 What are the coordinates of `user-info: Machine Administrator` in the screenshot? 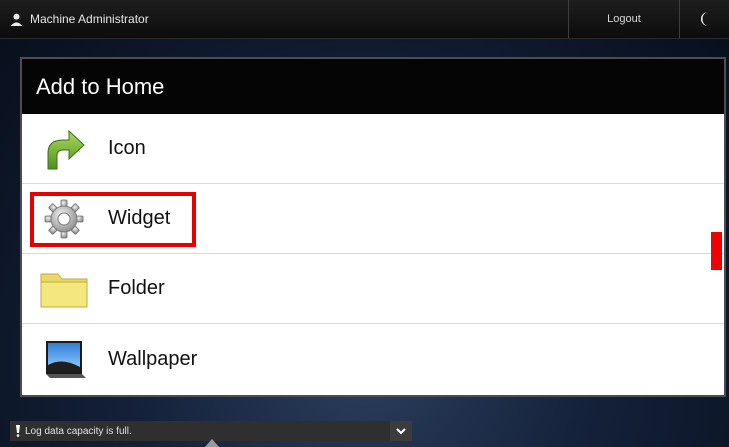 It's located at (79, 19).